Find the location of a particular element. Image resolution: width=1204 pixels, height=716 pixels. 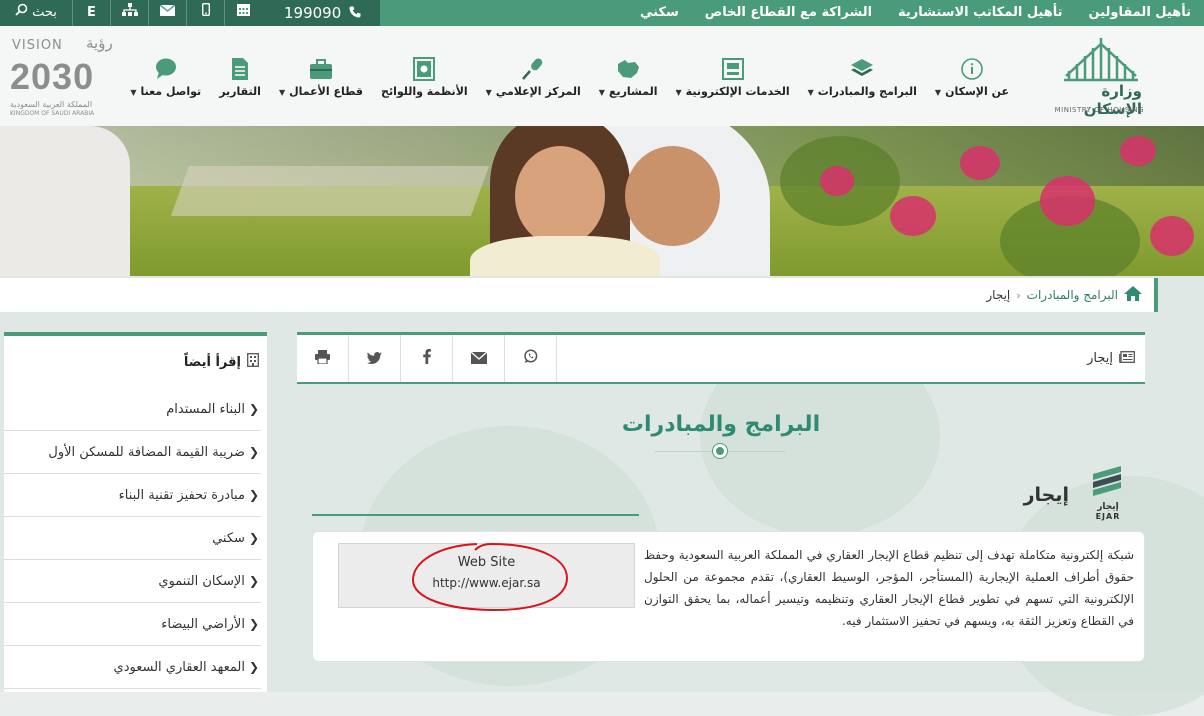

nav-item-reports: التقارير is located at coordinates (240, 76).